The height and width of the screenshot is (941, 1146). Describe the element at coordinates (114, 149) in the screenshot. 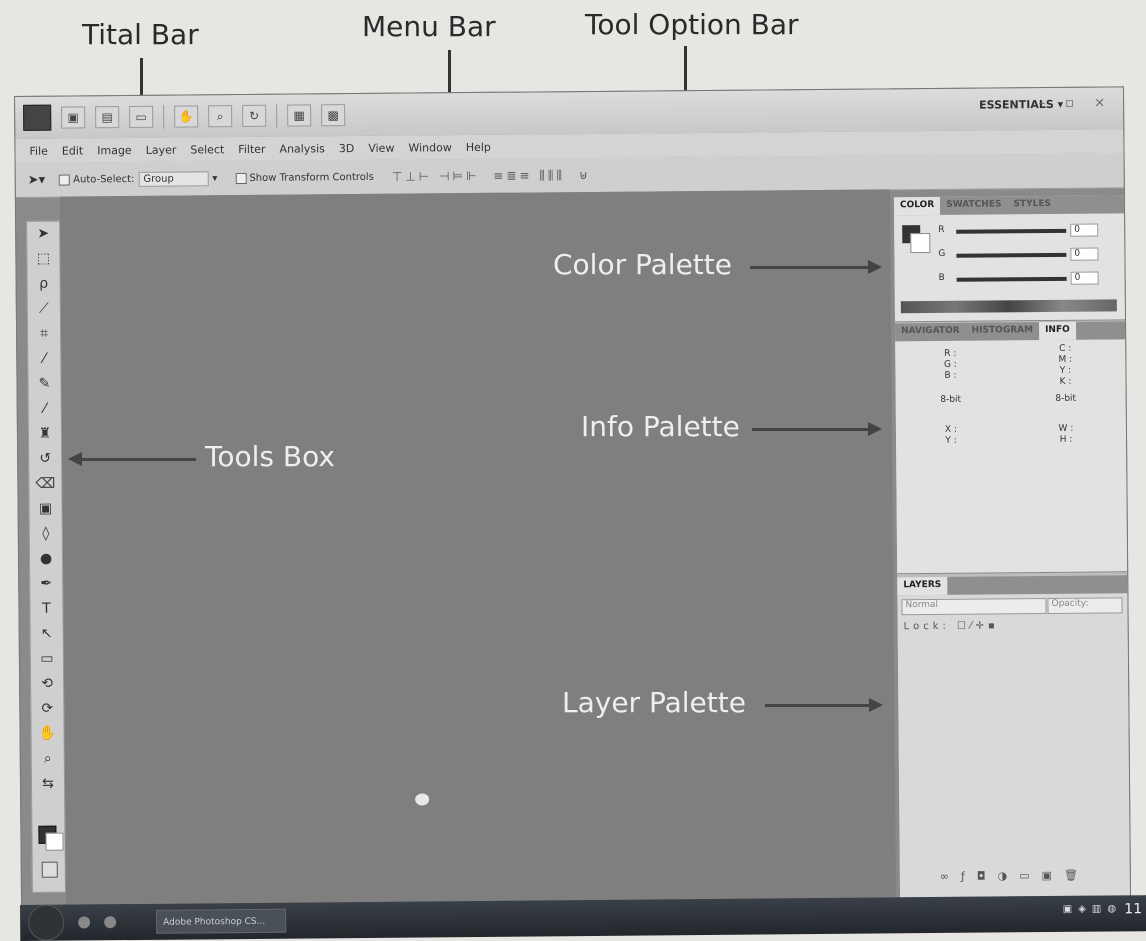

I see `menu-image: Image` at that location.